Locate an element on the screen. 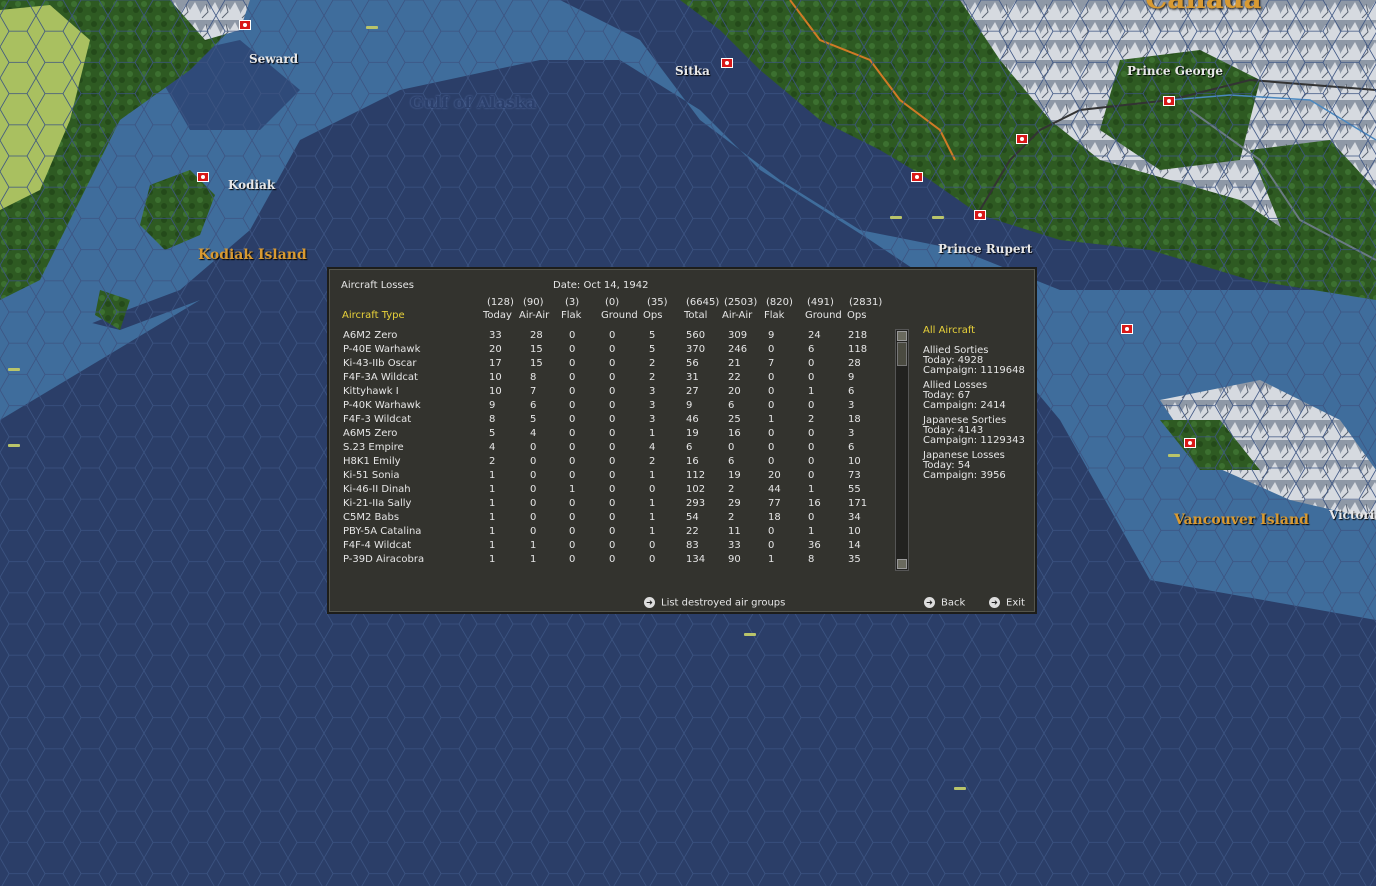 This screenshot has height=886, width=1376. today-column-header: Flak is located at coordinates (571, 315).